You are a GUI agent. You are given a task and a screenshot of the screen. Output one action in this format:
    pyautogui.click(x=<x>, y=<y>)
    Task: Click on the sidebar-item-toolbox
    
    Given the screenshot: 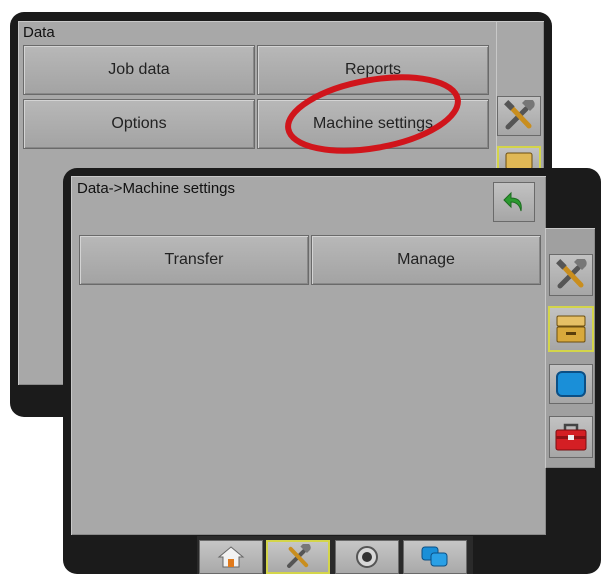 What is the action you would take?
    pyautogui.click(x=571, y=437)
    